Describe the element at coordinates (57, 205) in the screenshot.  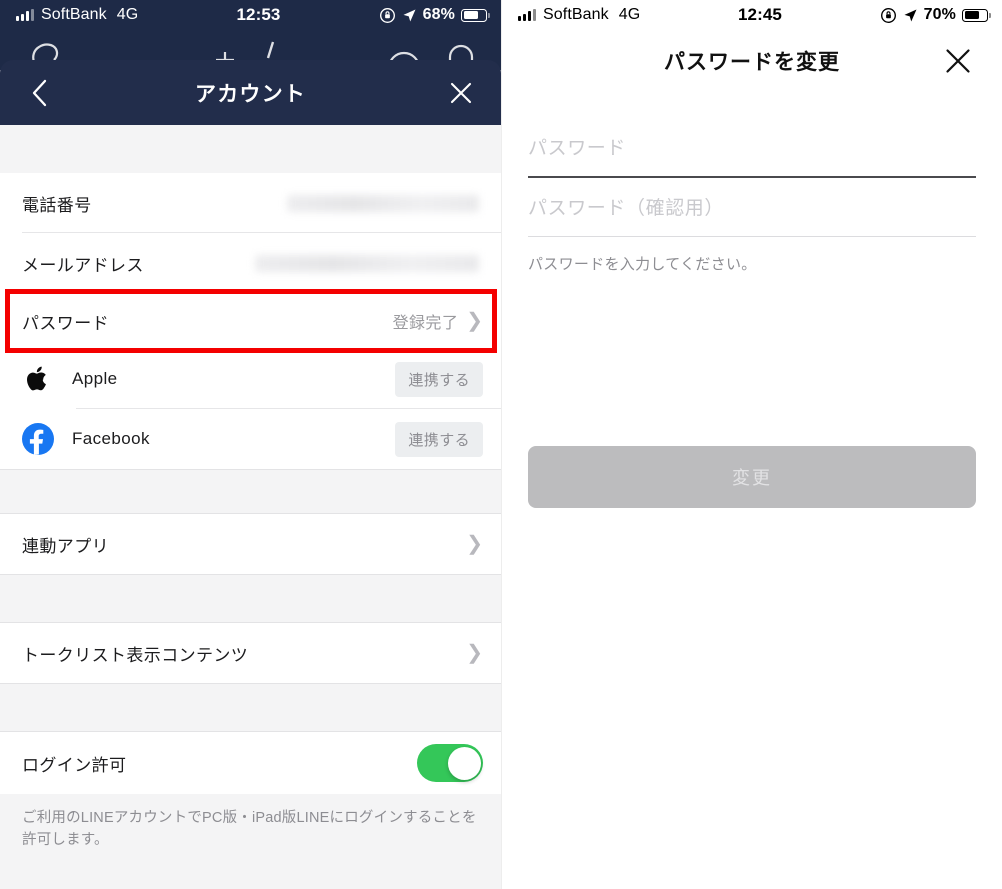
I see `row-label: 電話番号` at that location.